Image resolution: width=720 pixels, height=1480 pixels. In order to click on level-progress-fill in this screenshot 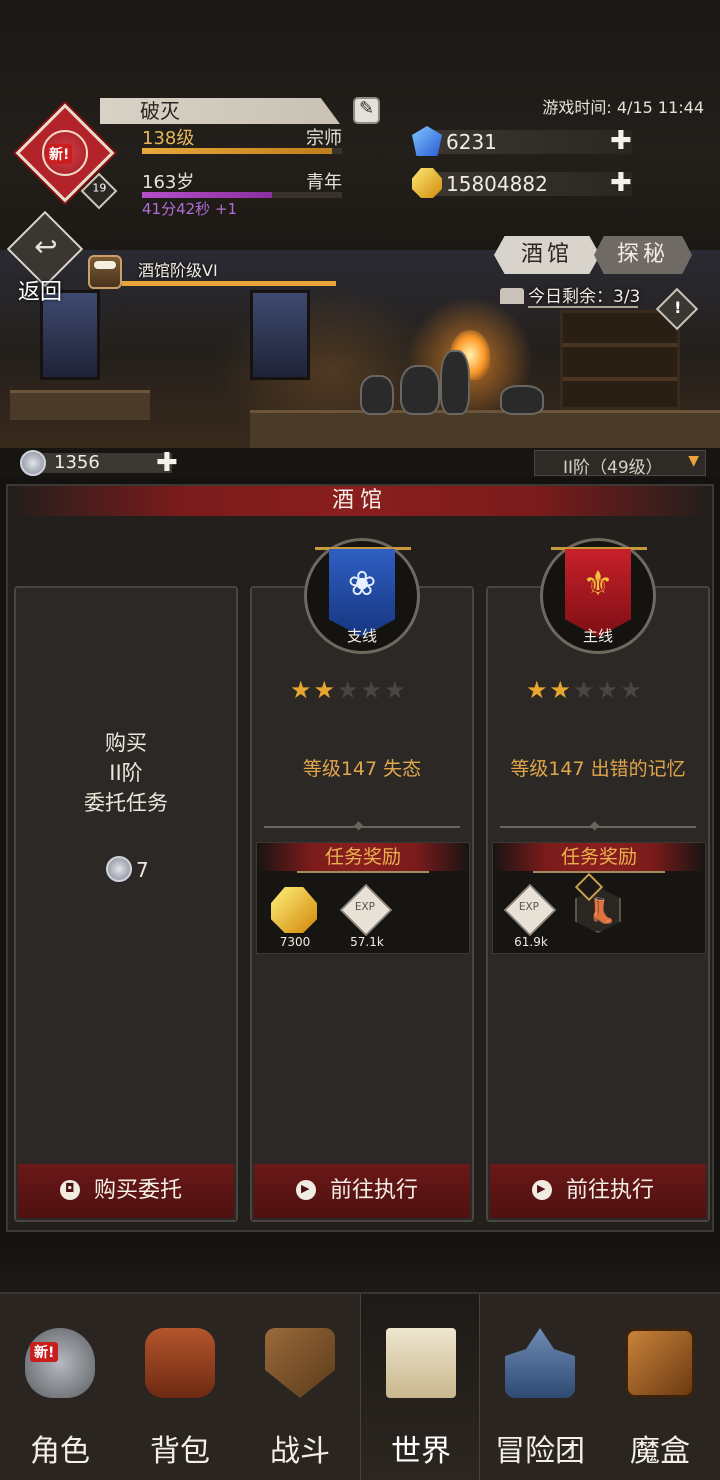, I will do `click(237, 151)`.